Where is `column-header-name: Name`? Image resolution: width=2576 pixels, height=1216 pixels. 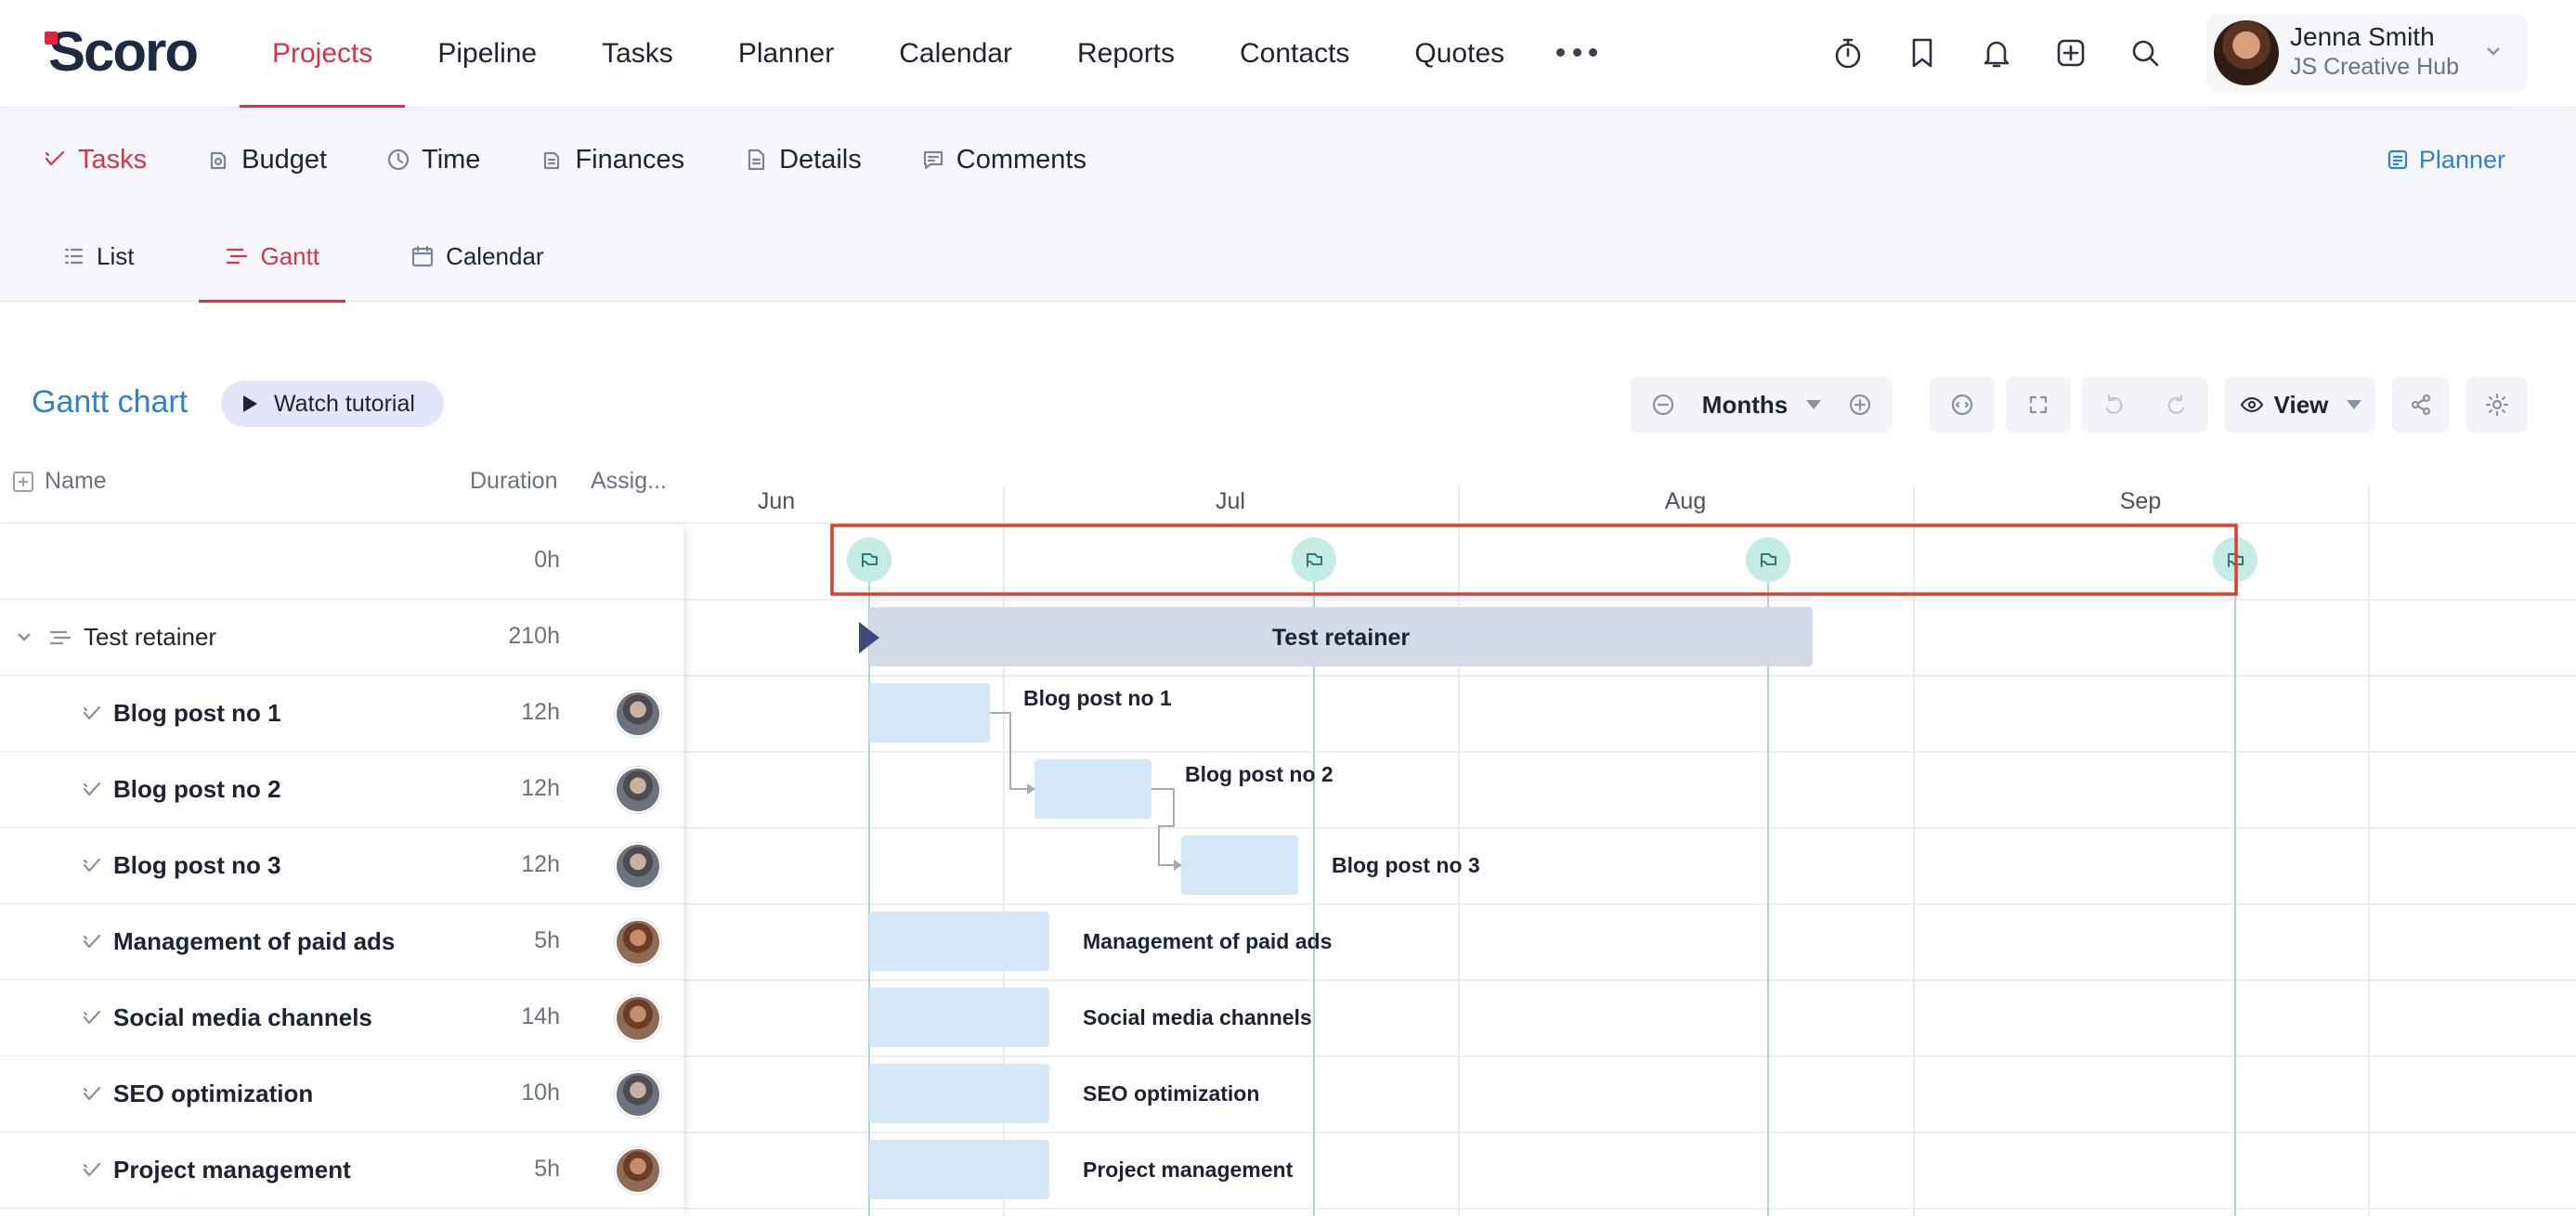
column-header-name: Name is located at coordinates (76, 481).